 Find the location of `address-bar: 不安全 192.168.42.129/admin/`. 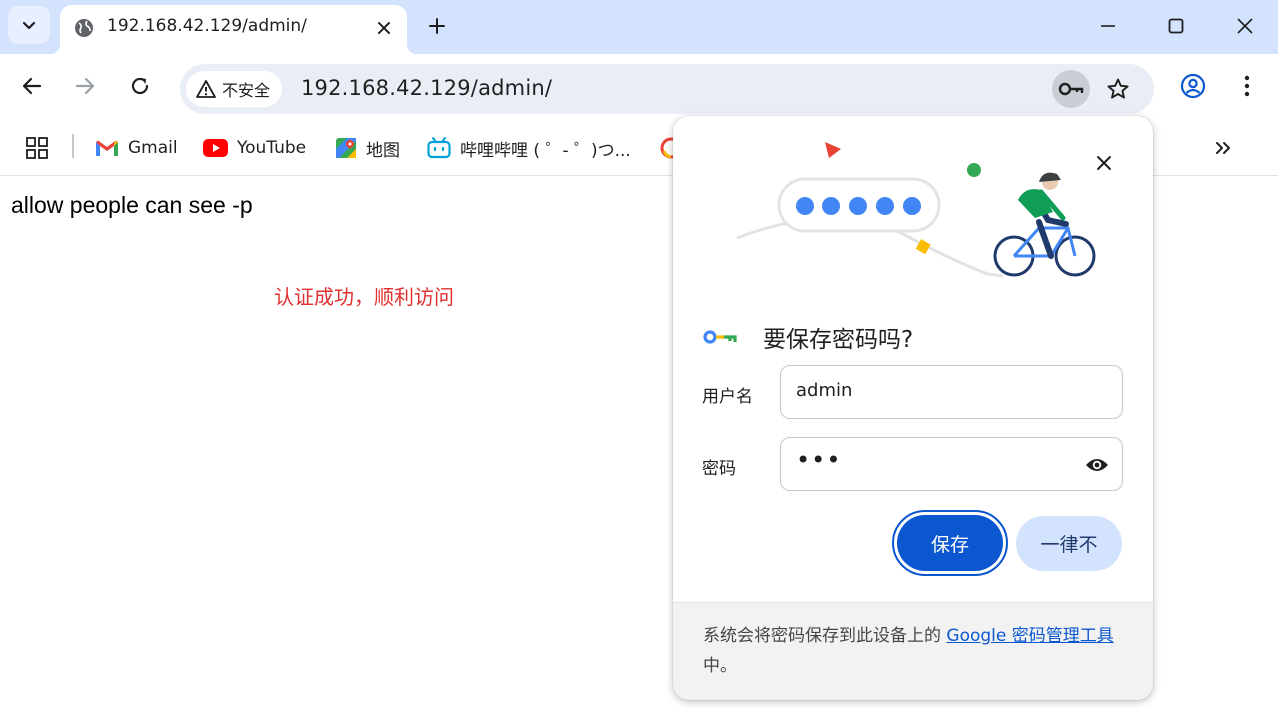

address-bar: 不安全 192.168.42.129/admin/ is located at coordinates (667, 89).